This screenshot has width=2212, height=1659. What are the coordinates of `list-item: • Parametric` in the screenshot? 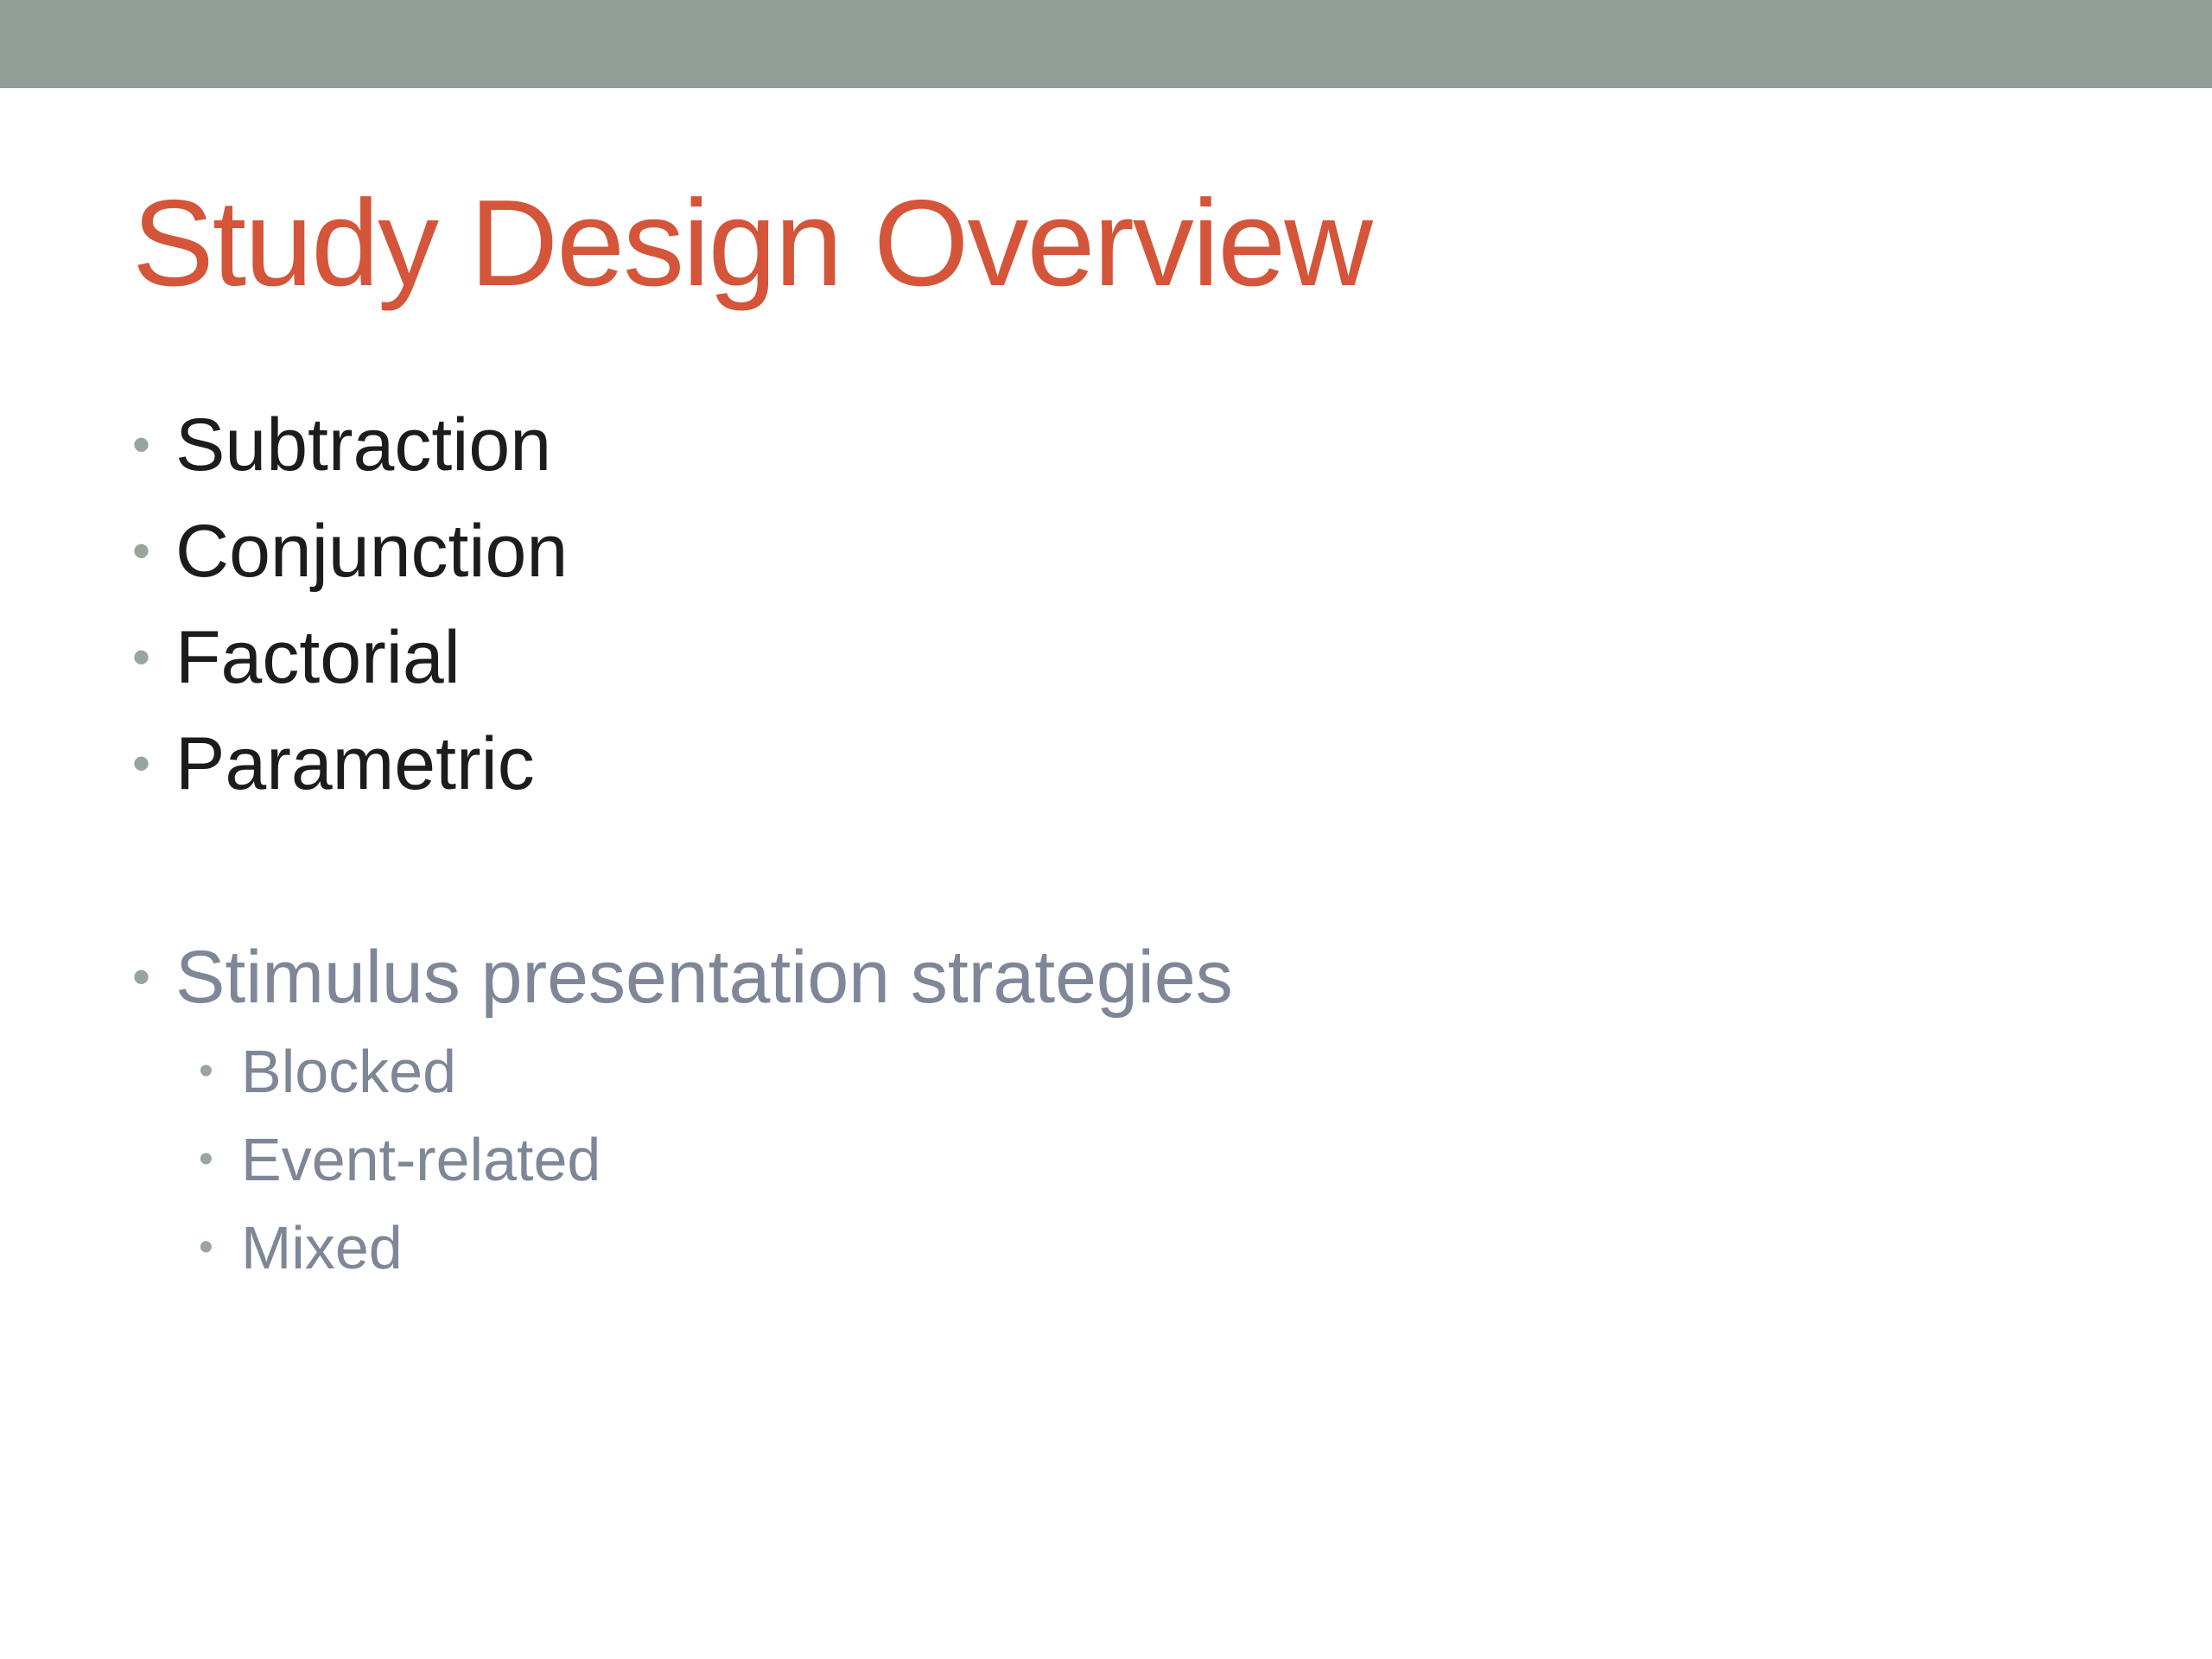 It's located at (333, 764).